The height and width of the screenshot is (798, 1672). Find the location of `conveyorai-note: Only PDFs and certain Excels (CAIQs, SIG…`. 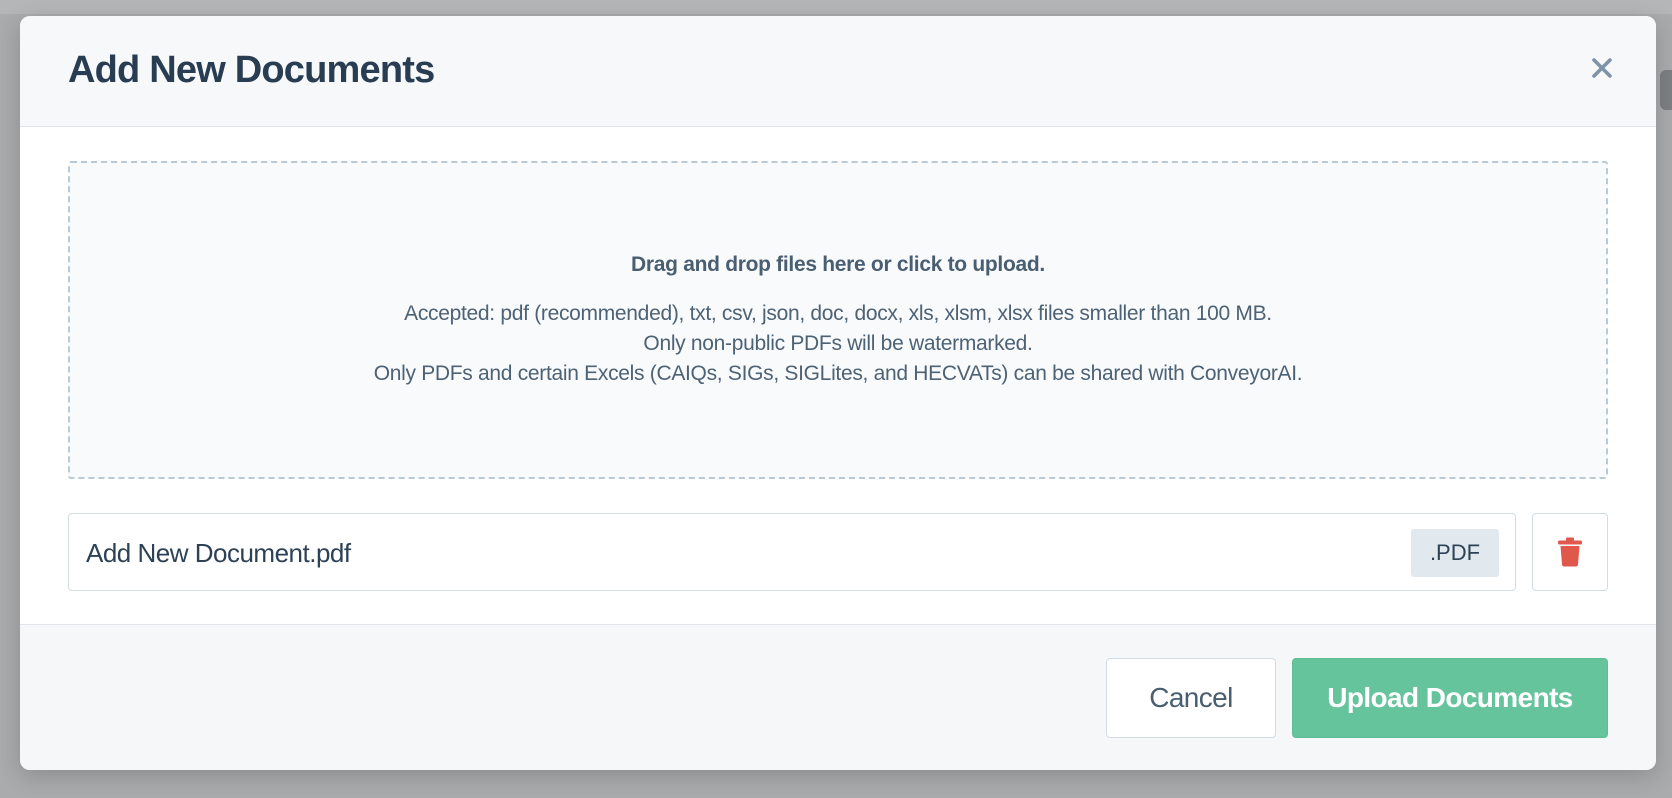

conveyorai-note: Only PDFs and certain Excels (CAIQs, SIG… is located at coordinates (838, 373).